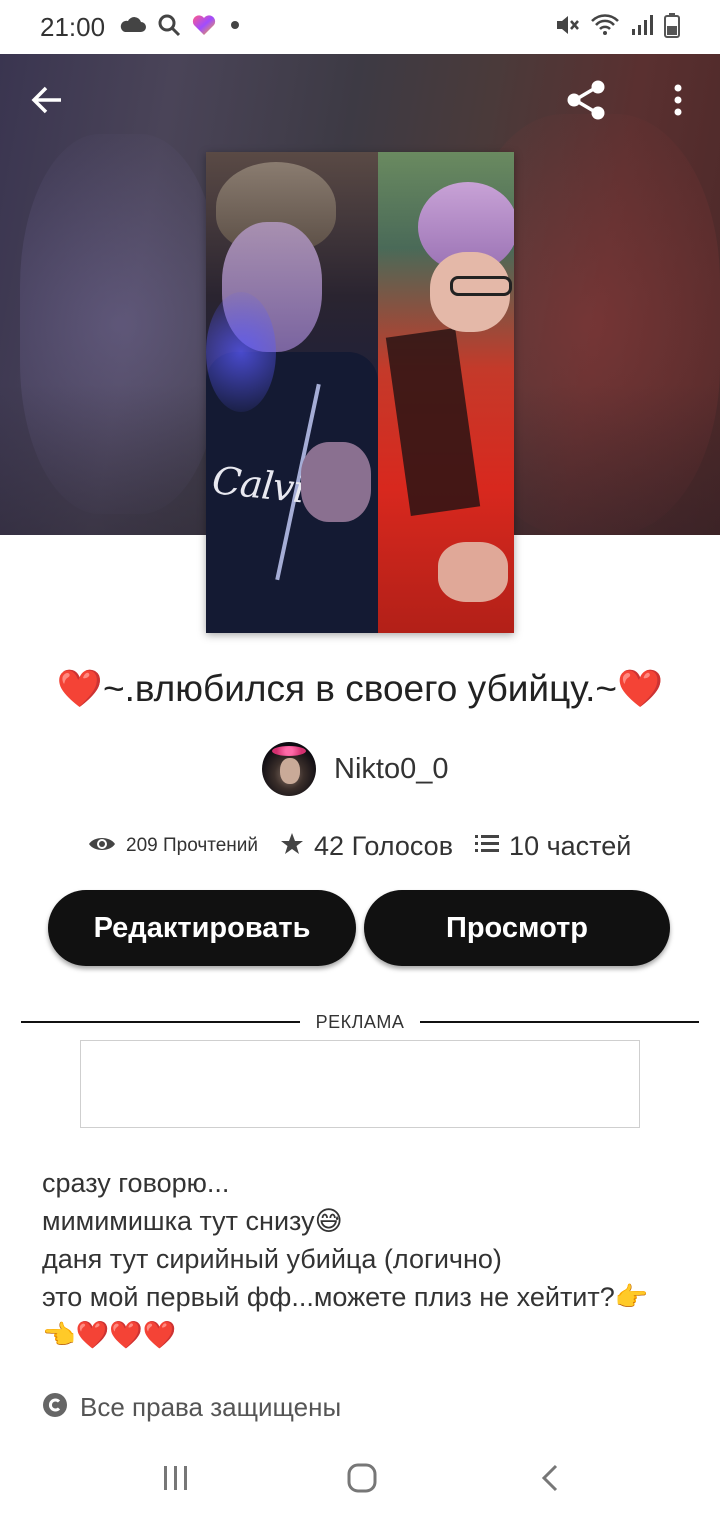 The height and width of the screenshot is (1520, 720). I want to click on avatar, so click(289, 769).